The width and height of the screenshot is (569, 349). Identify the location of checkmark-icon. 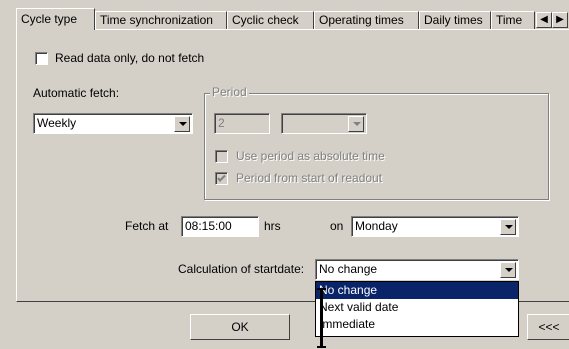
(221, 178).